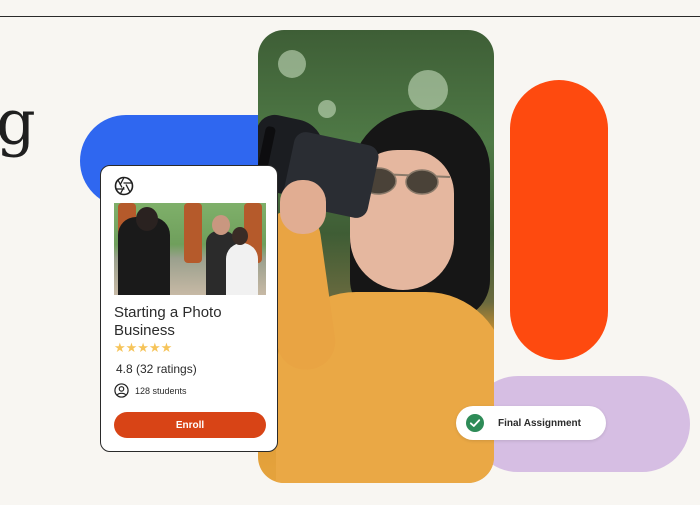  What do you see at coordinates (124, 186) in the screenshot?
I see `aperture-icon` at bounding box center [124, 186].